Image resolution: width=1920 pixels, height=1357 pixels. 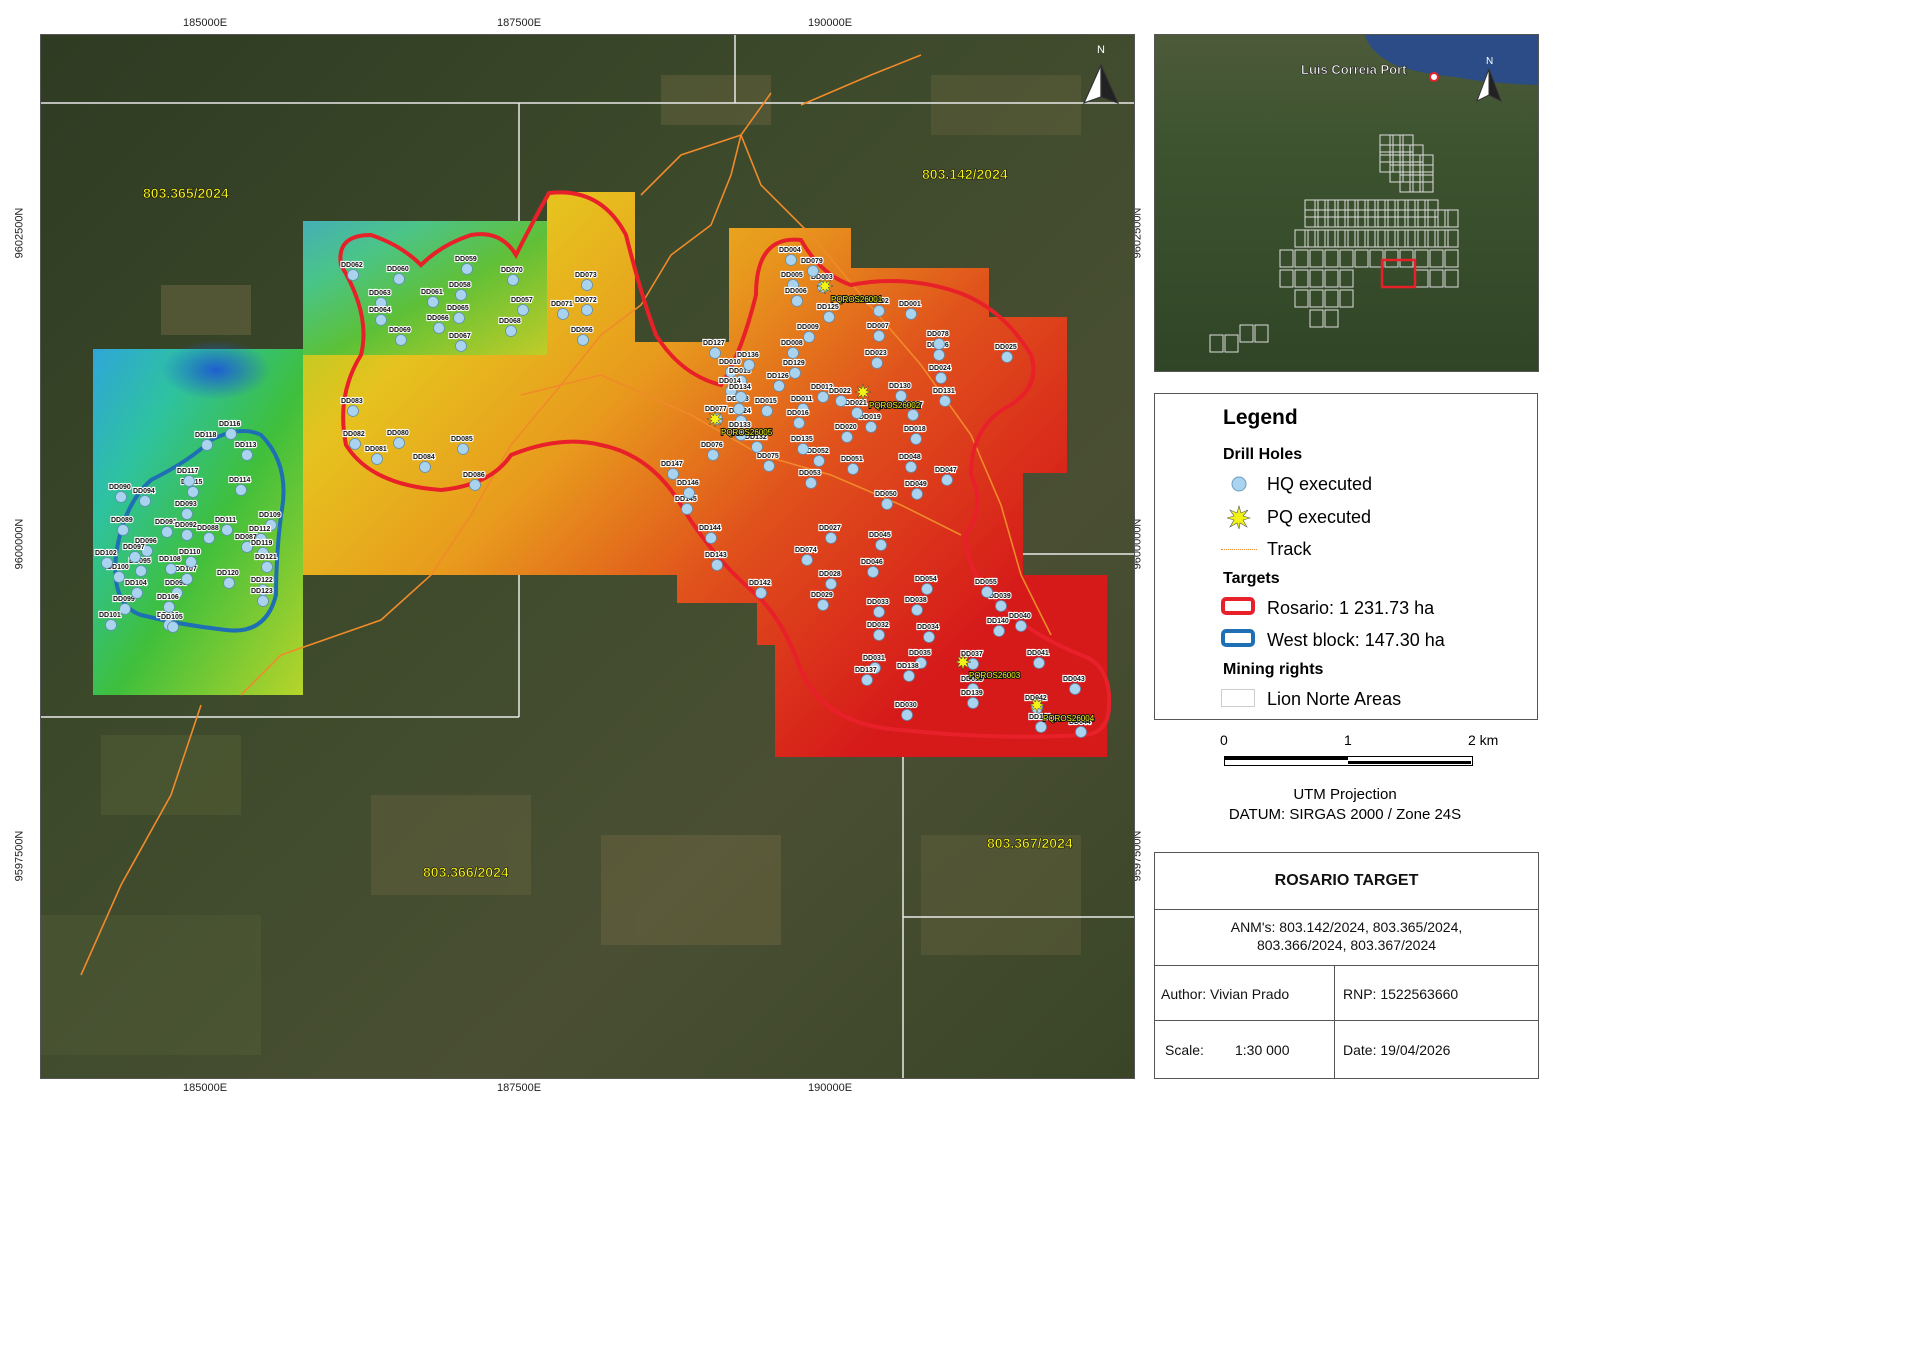 I want to click on drill-hole-label: DD079, so click(x=812, y=261).